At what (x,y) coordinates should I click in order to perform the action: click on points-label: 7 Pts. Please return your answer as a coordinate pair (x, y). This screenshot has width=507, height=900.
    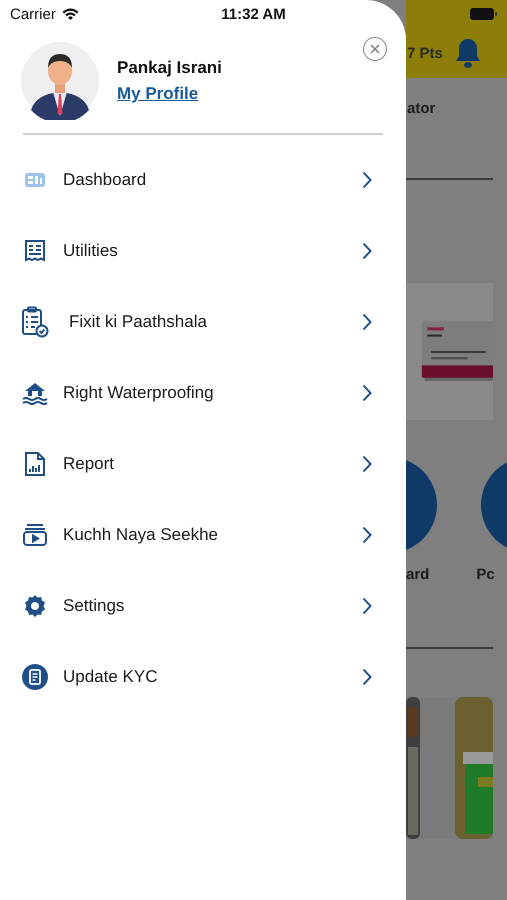
    Looking at the image, I should click on (425, 53).